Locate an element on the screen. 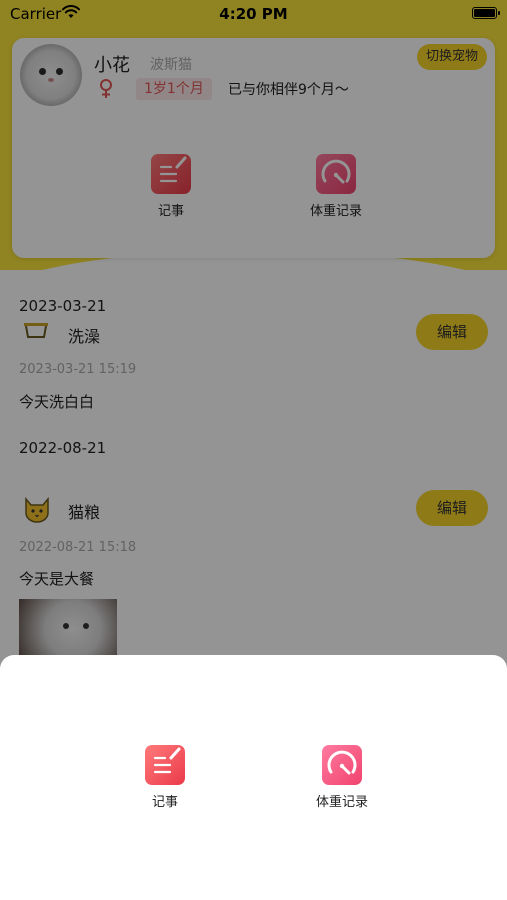  sheet-note-action: 记事 is located at coordinates (165, 777).